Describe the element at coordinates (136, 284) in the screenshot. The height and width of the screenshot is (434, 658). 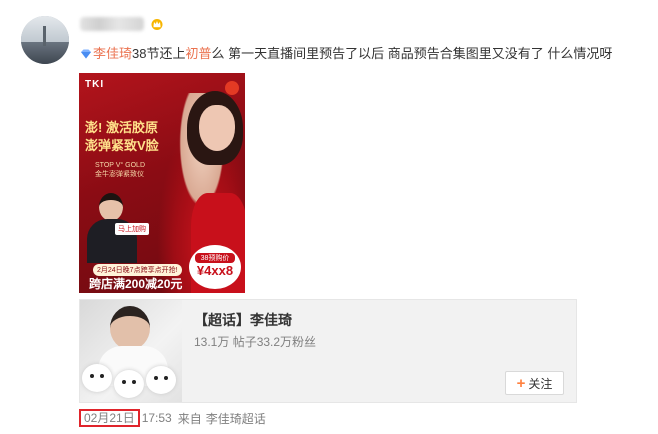
I see `ad-promo: 跨店满200减20元` at that location.